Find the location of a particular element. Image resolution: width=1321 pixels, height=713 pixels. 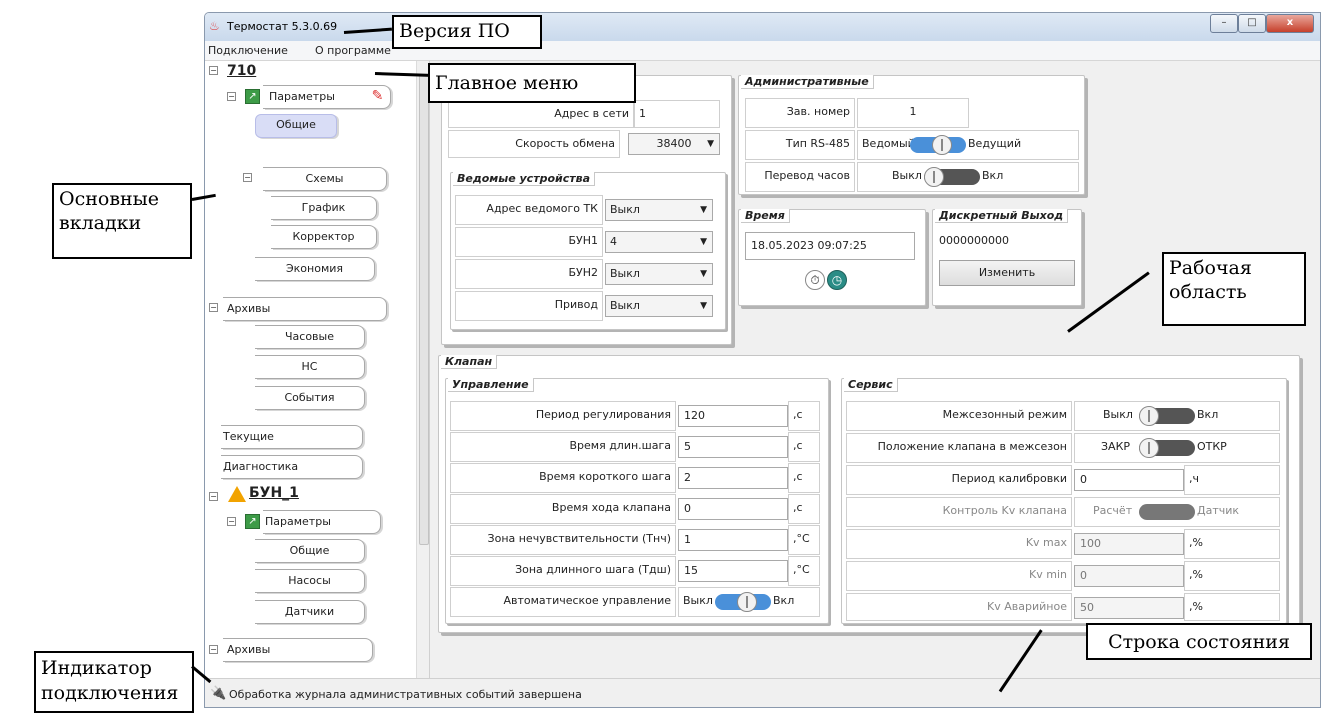

datetime-field: 18.05.2023 09:07:25 is located at coordinates (830, 246).